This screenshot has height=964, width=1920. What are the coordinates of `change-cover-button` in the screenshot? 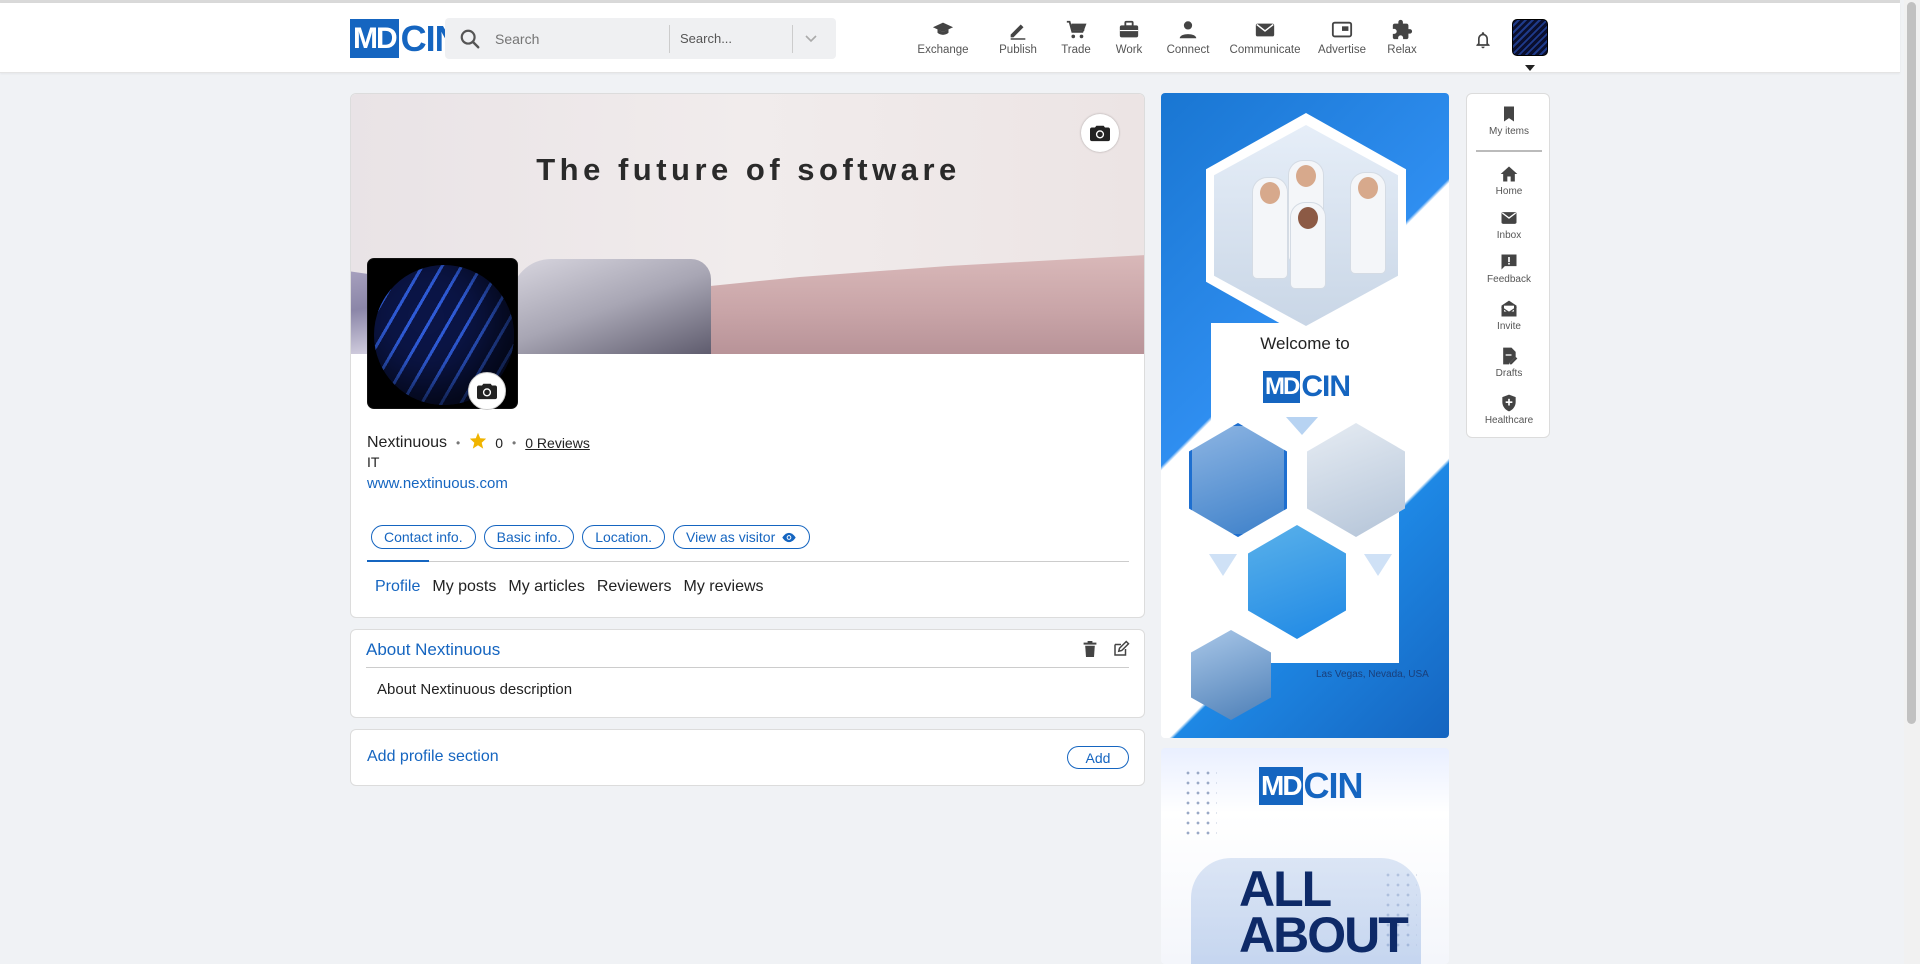 It's located at (1100, 133).